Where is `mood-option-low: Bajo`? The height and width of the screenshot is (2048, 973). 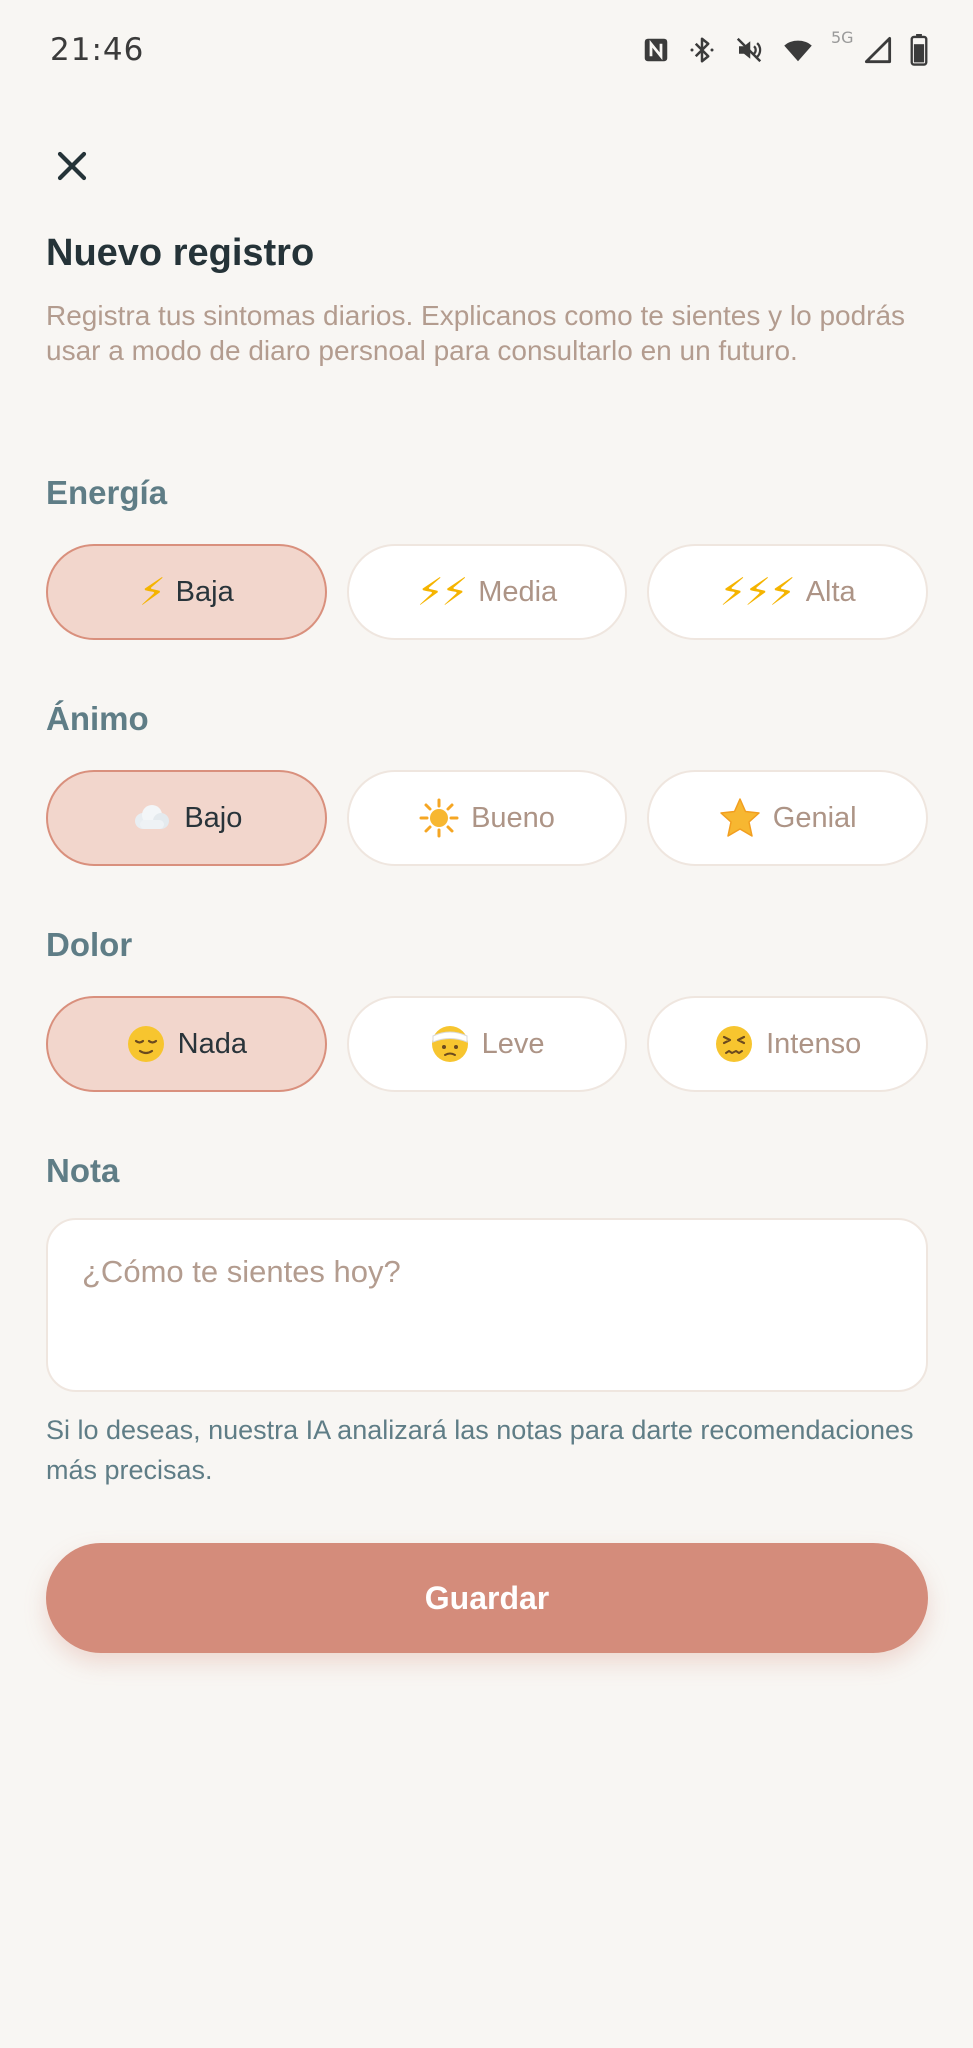
mood-option-low: Bajo is located at coordinates (186, 818).